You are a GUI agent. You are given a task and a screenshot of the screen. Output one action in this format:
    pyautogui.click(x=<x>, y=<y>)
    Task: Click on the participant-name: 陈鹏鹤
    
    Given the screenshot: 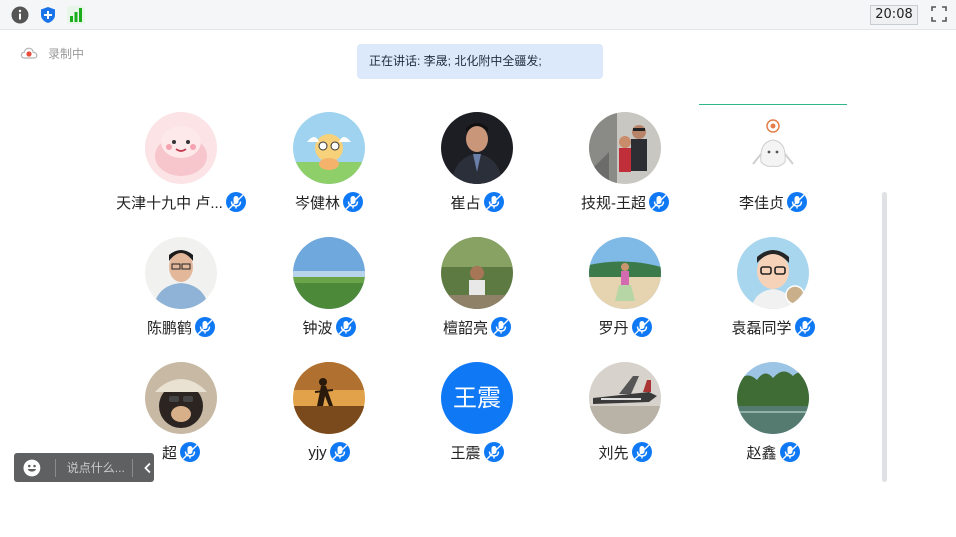 What is the action you would take?
    pyautogui.click(x=169, y=328)
    